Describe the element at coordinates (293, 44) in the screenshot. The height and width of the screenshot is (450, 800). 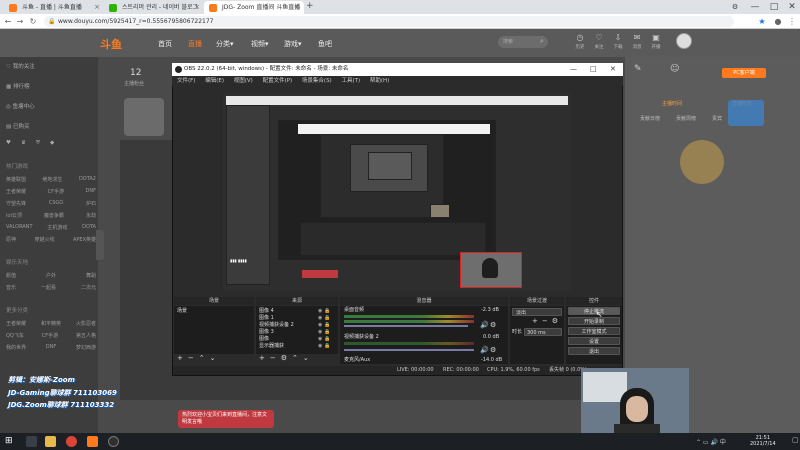
I see `nav-games: 游戏▾` at that location.